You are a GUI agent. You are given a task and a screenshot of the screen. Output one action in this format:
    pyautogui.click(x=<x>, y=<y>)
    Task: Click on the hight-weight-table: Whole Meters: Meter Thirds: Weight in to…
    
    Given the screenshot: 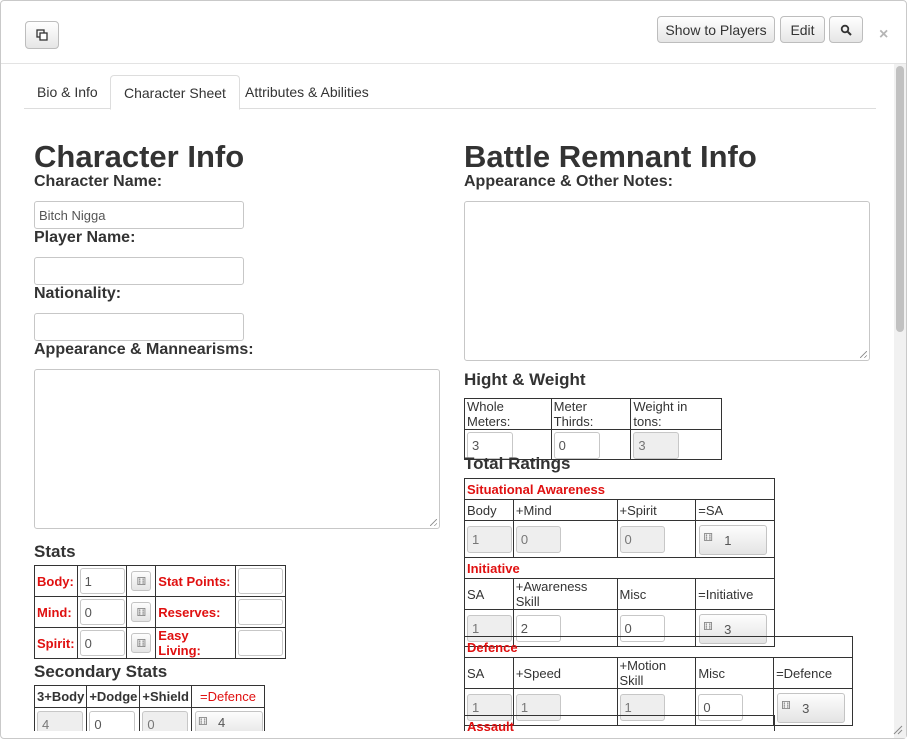 What is the action you would take?
    pyautogui.click(x=593, y=429)
    